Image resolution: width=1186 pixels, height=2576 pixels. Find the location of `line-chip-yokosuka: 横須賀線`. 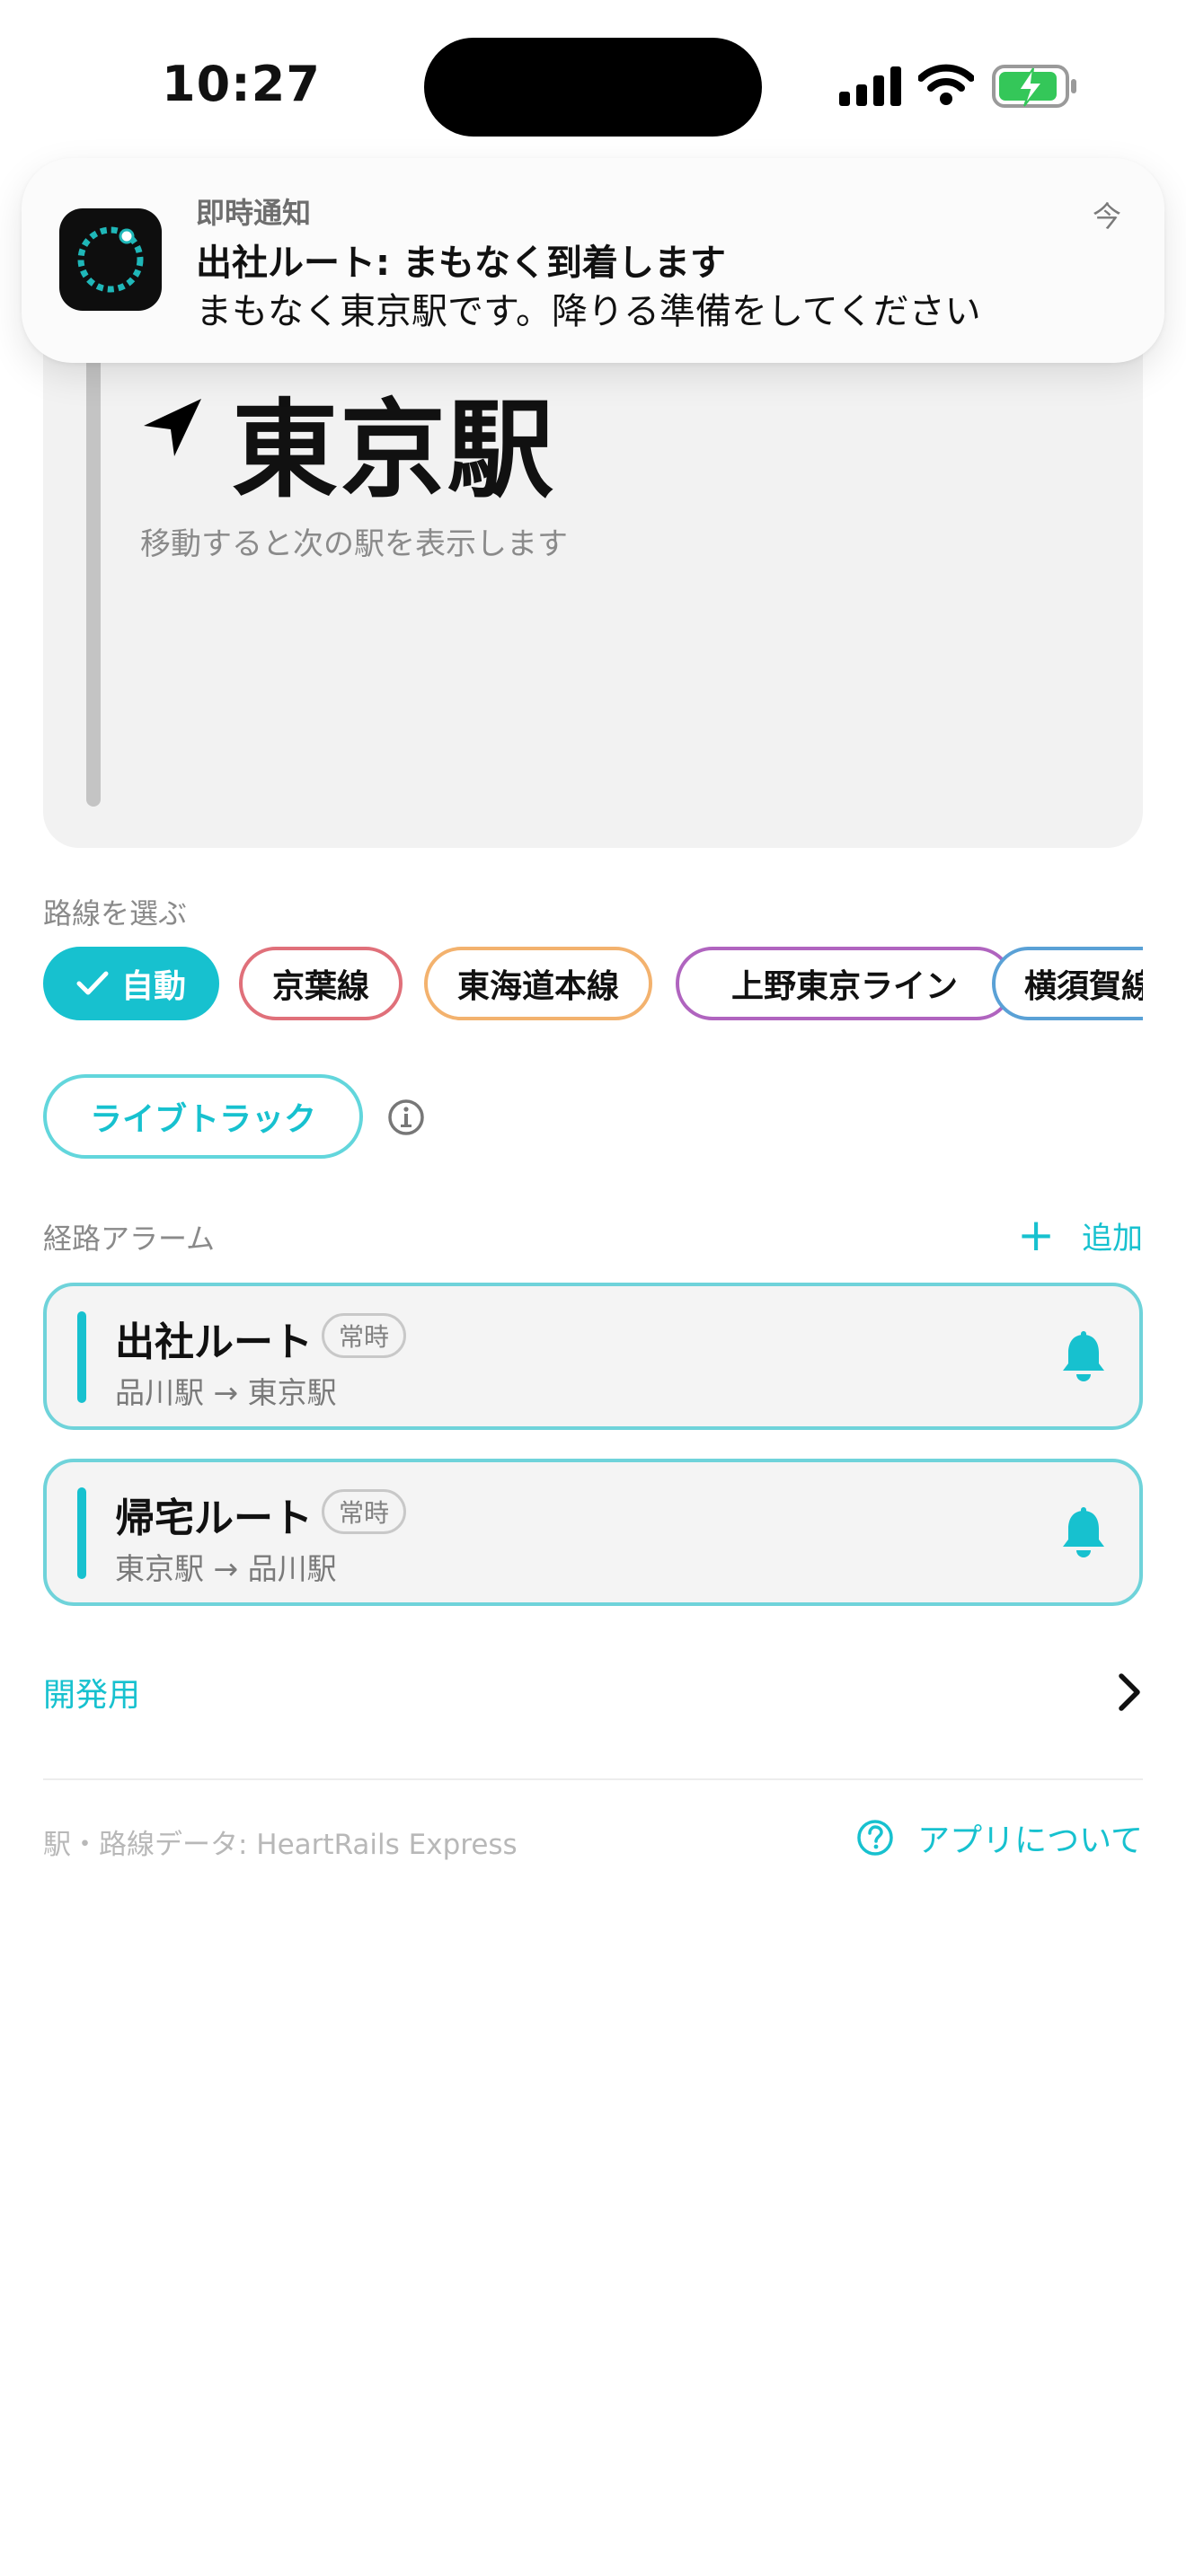

line-chip-yokosuka: 横須賀線 is located at coordinates (1067, 983).